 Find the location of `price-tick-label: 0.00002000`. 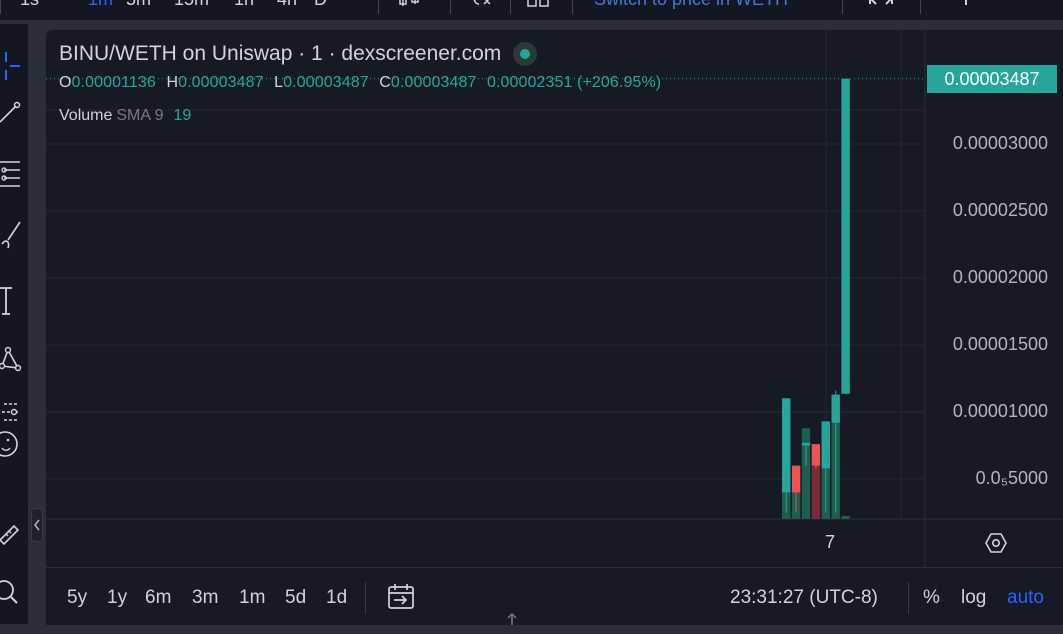

price-tick-label: 0.00002000 is located at coordinates (1000, 277).